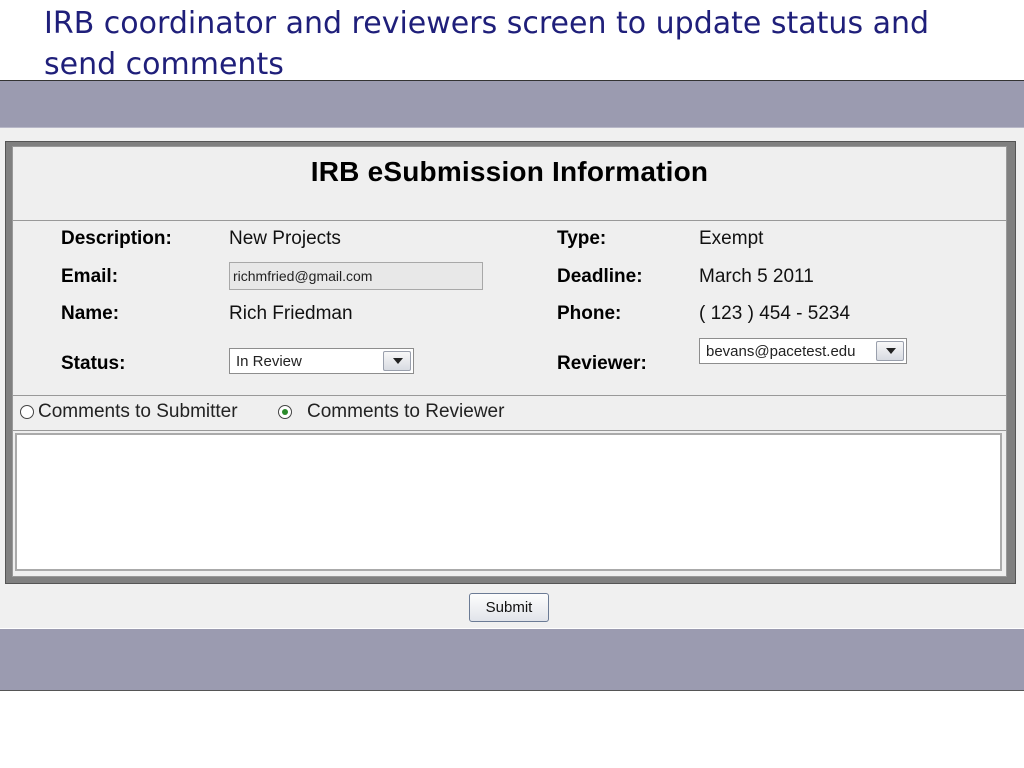 The image size is (1024, 768). What do you see at coordinates (285, 412) in the screenshot?
I see `radio-comments-to-reviewer` at bounding box center [285, 412].